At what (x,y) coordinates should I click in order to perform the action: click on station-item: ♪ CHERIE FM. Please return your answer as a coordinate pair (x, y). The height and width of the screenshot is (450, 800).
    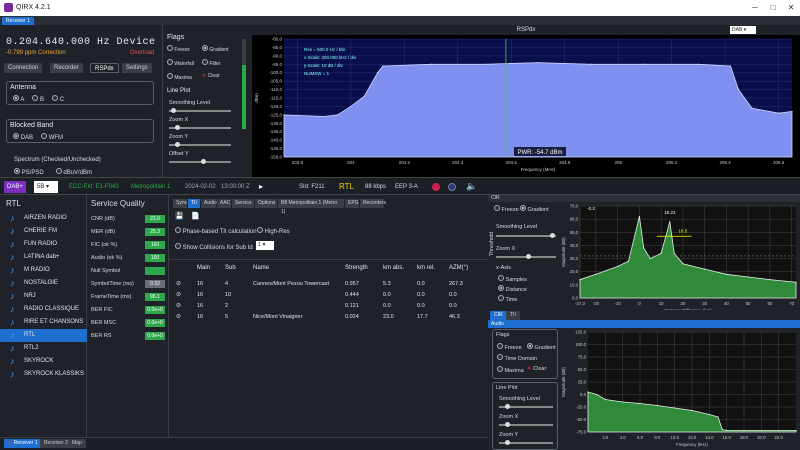
    Looking at the image, I should click on (43, 231).